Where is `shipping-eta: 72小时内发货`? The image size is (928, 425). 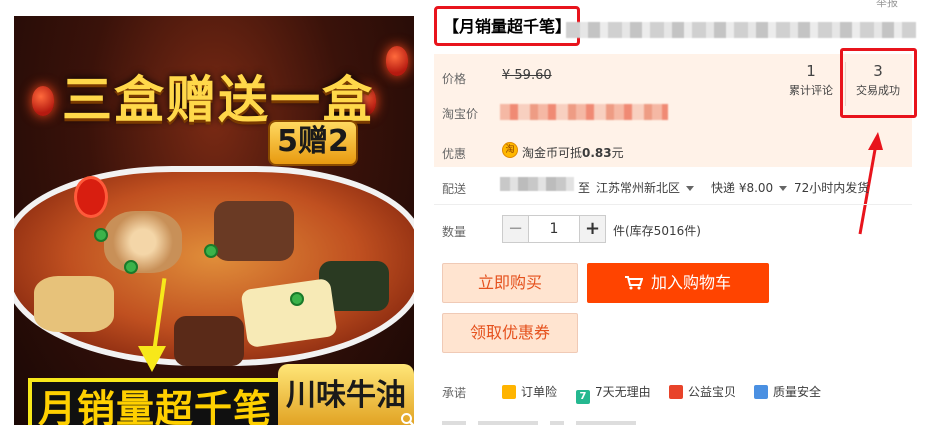
shipping-eta: 72小时内发货 is located at coordinates (832, 188).